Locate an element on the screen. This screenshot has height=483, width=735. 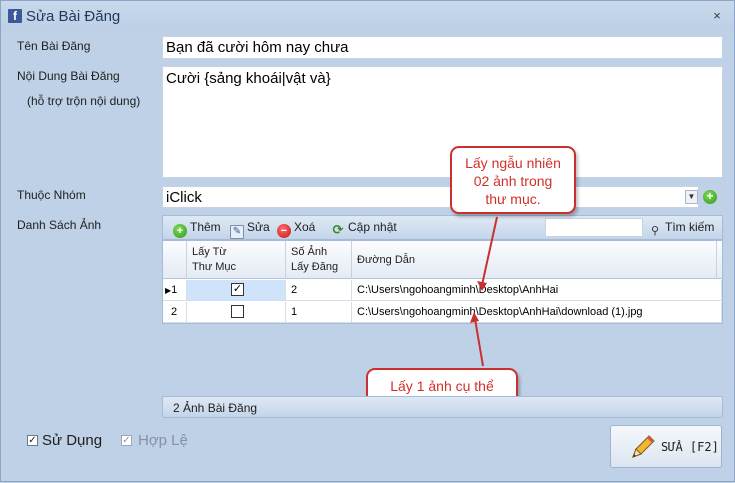
pencil-icon is located at coordinates (643, 446).